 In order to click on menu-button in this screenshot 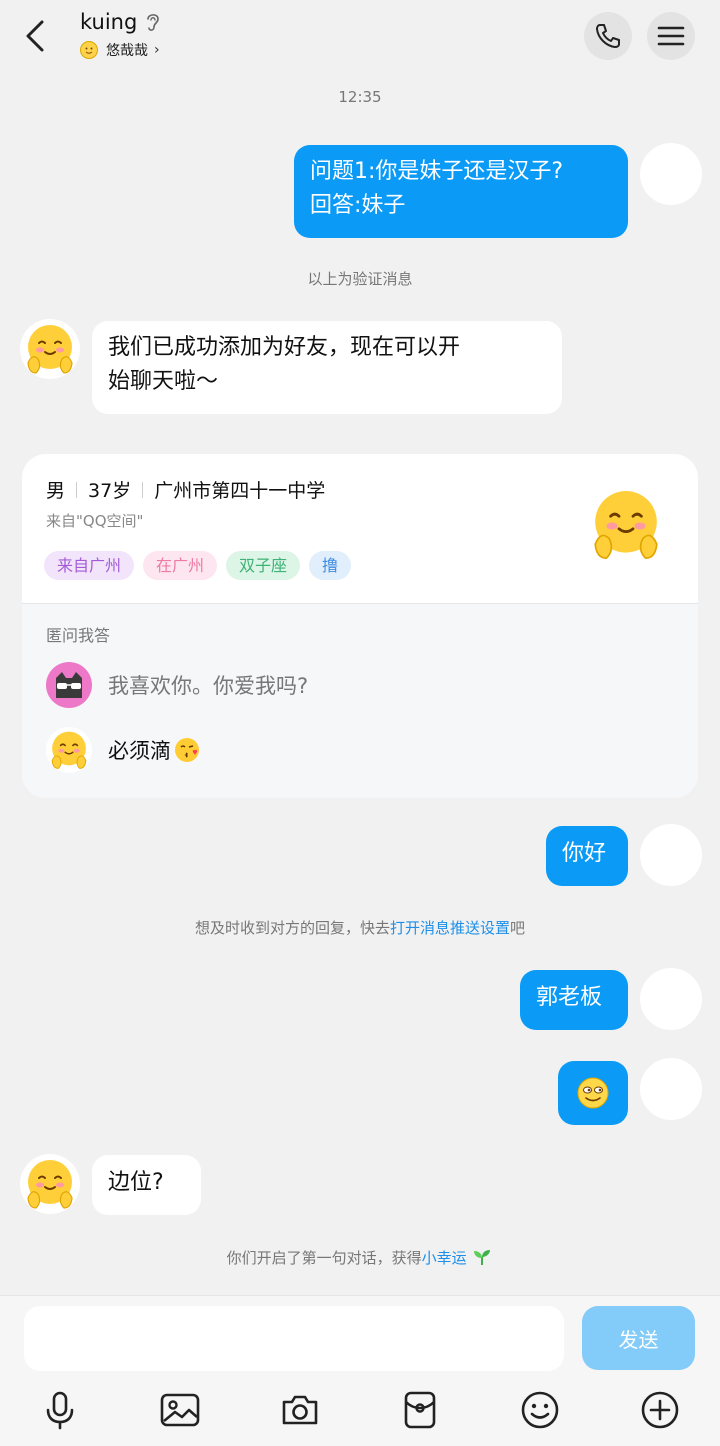, I will do `click(671, 36)`.